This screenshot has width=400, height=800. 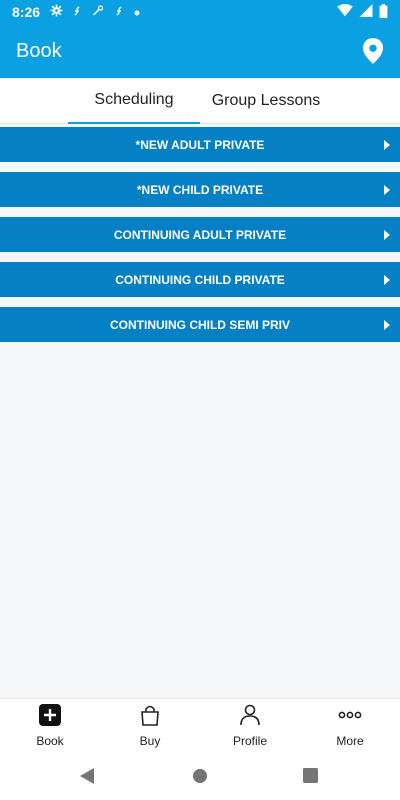 What do you see at coordinates (366, 12) in the screenshot?
I see `signal-icon` at bounding box center [366, 12].